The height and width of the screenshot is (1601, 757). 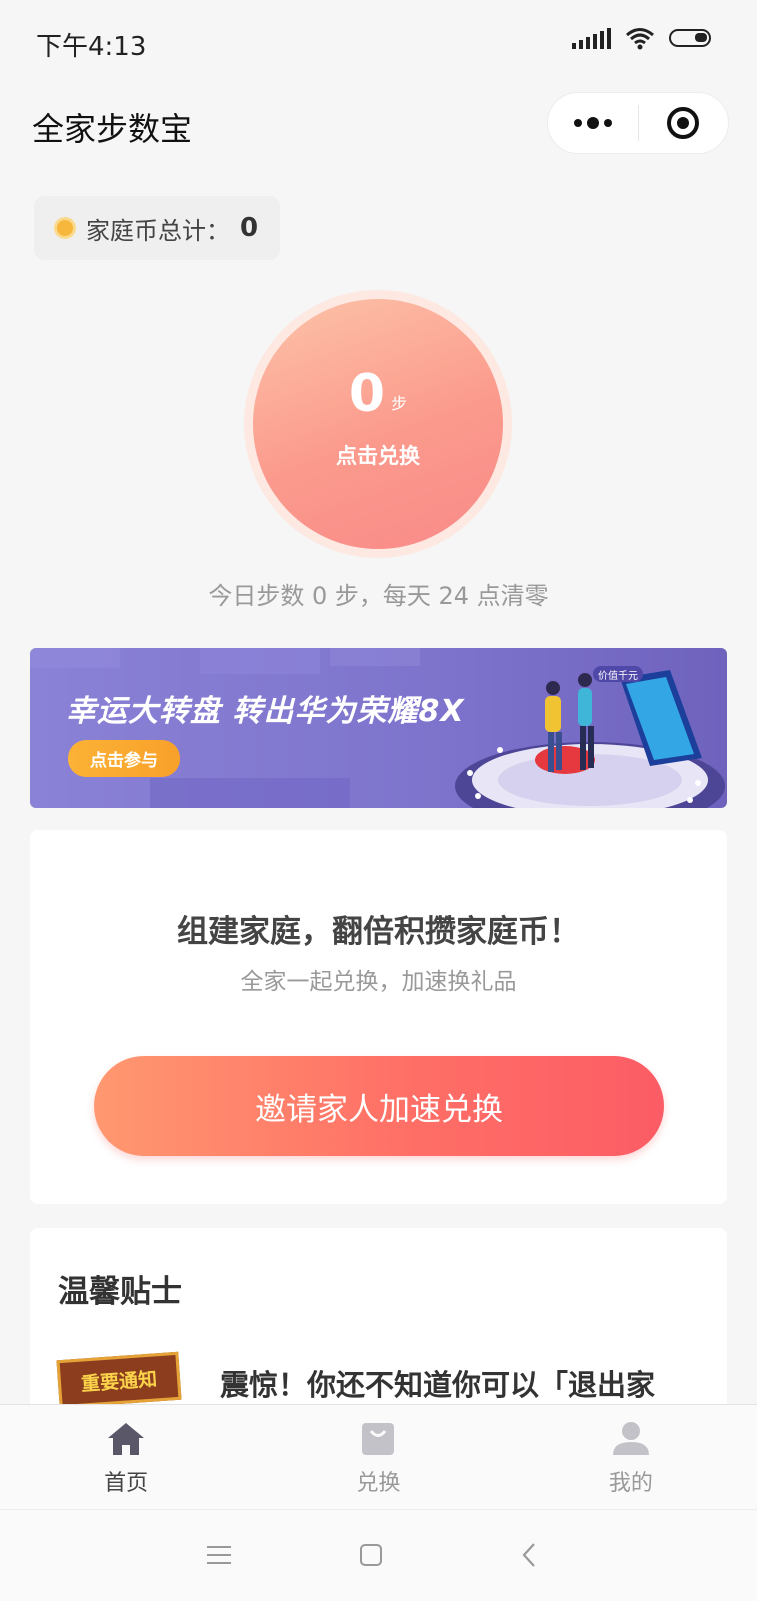 I want to click on wifi-icon, so click(x=640, y=39).